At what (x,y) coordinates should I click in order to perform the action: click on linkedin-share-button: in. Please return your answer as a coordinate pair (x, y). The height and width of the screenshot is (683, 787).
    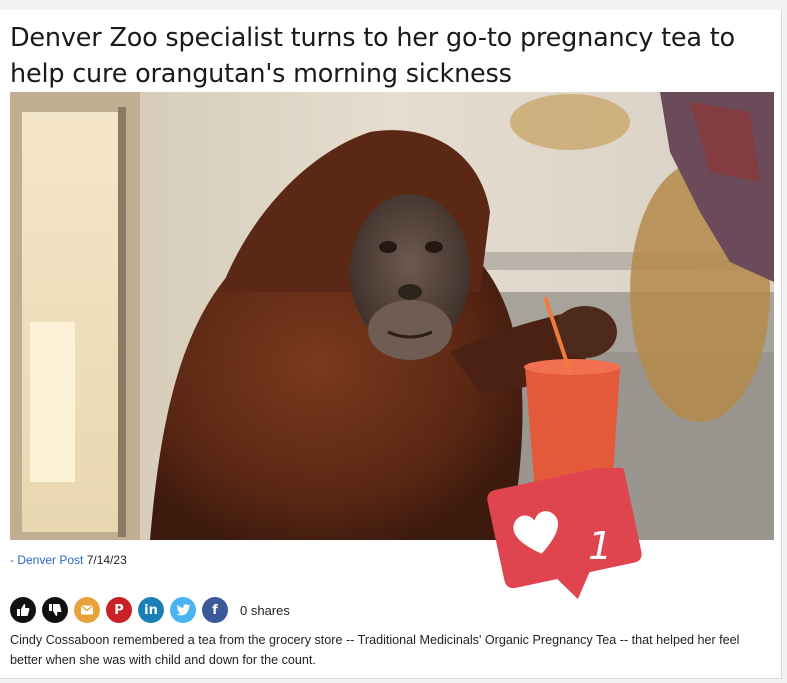
    Looking at the image, I should click on (151, 610).